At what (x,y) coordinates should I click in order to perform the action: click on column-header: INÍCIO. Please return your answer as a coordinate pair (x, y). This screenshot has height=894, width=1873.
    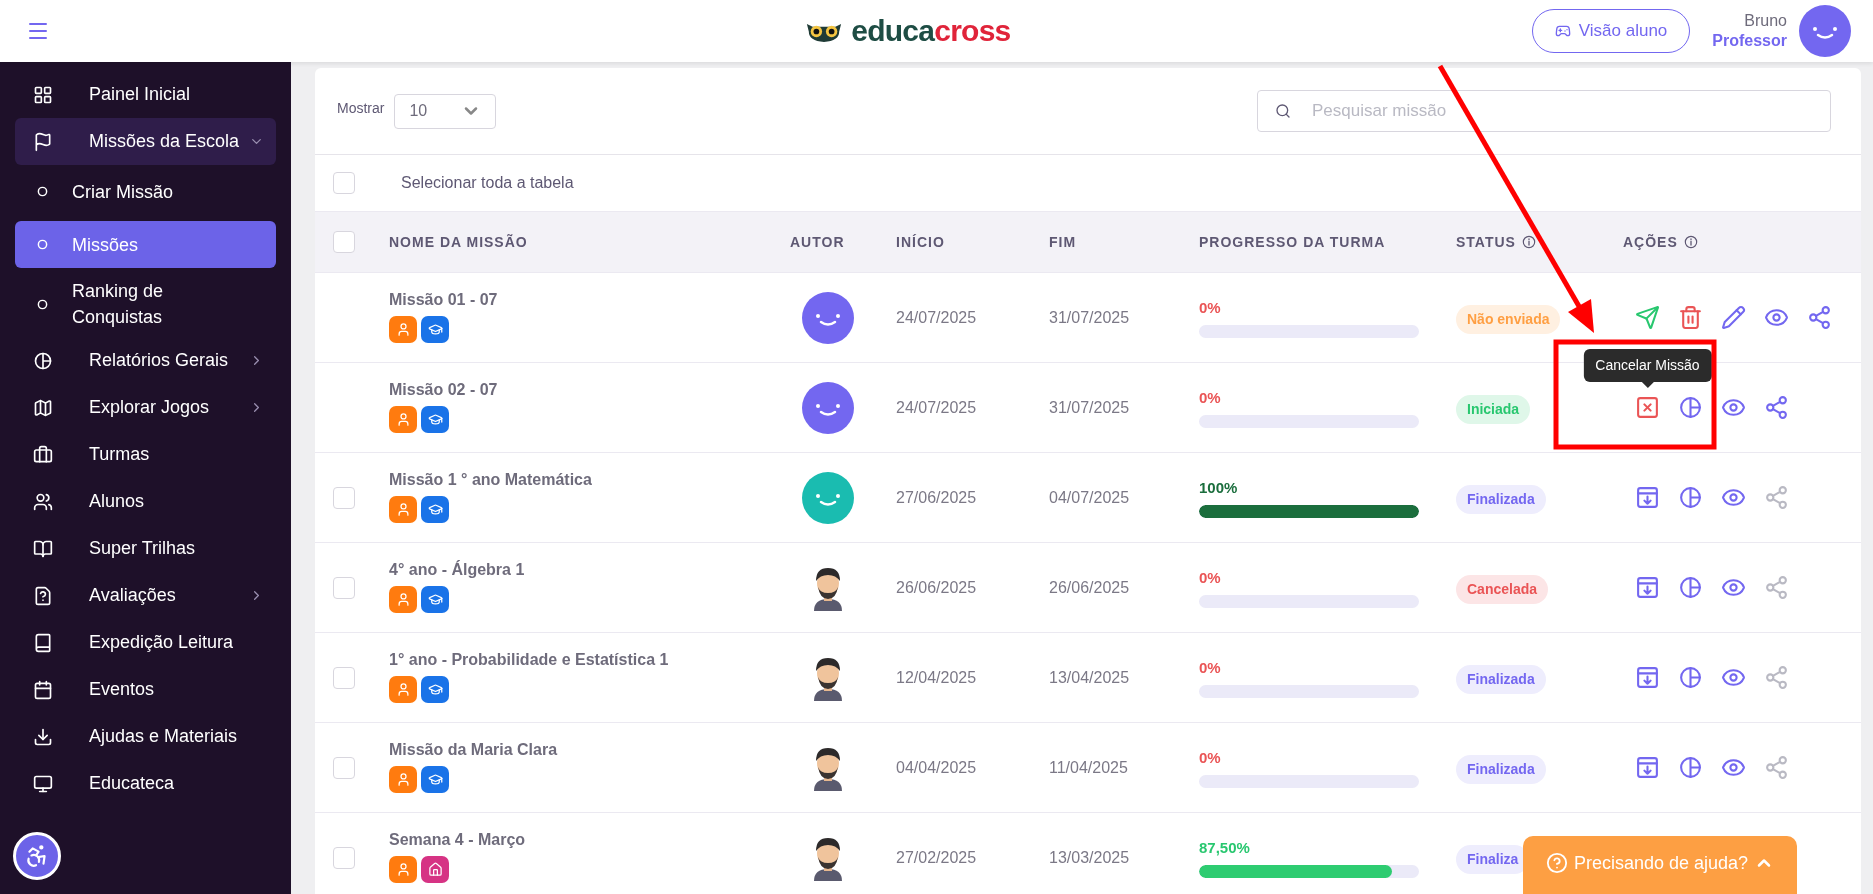
    Looking at the image, I should click on (920, 242).